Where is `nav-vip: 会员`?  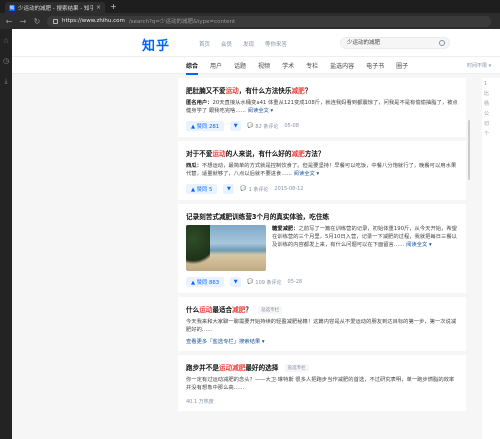
nav-vip: 会员 is located at coordinates (226, 44).